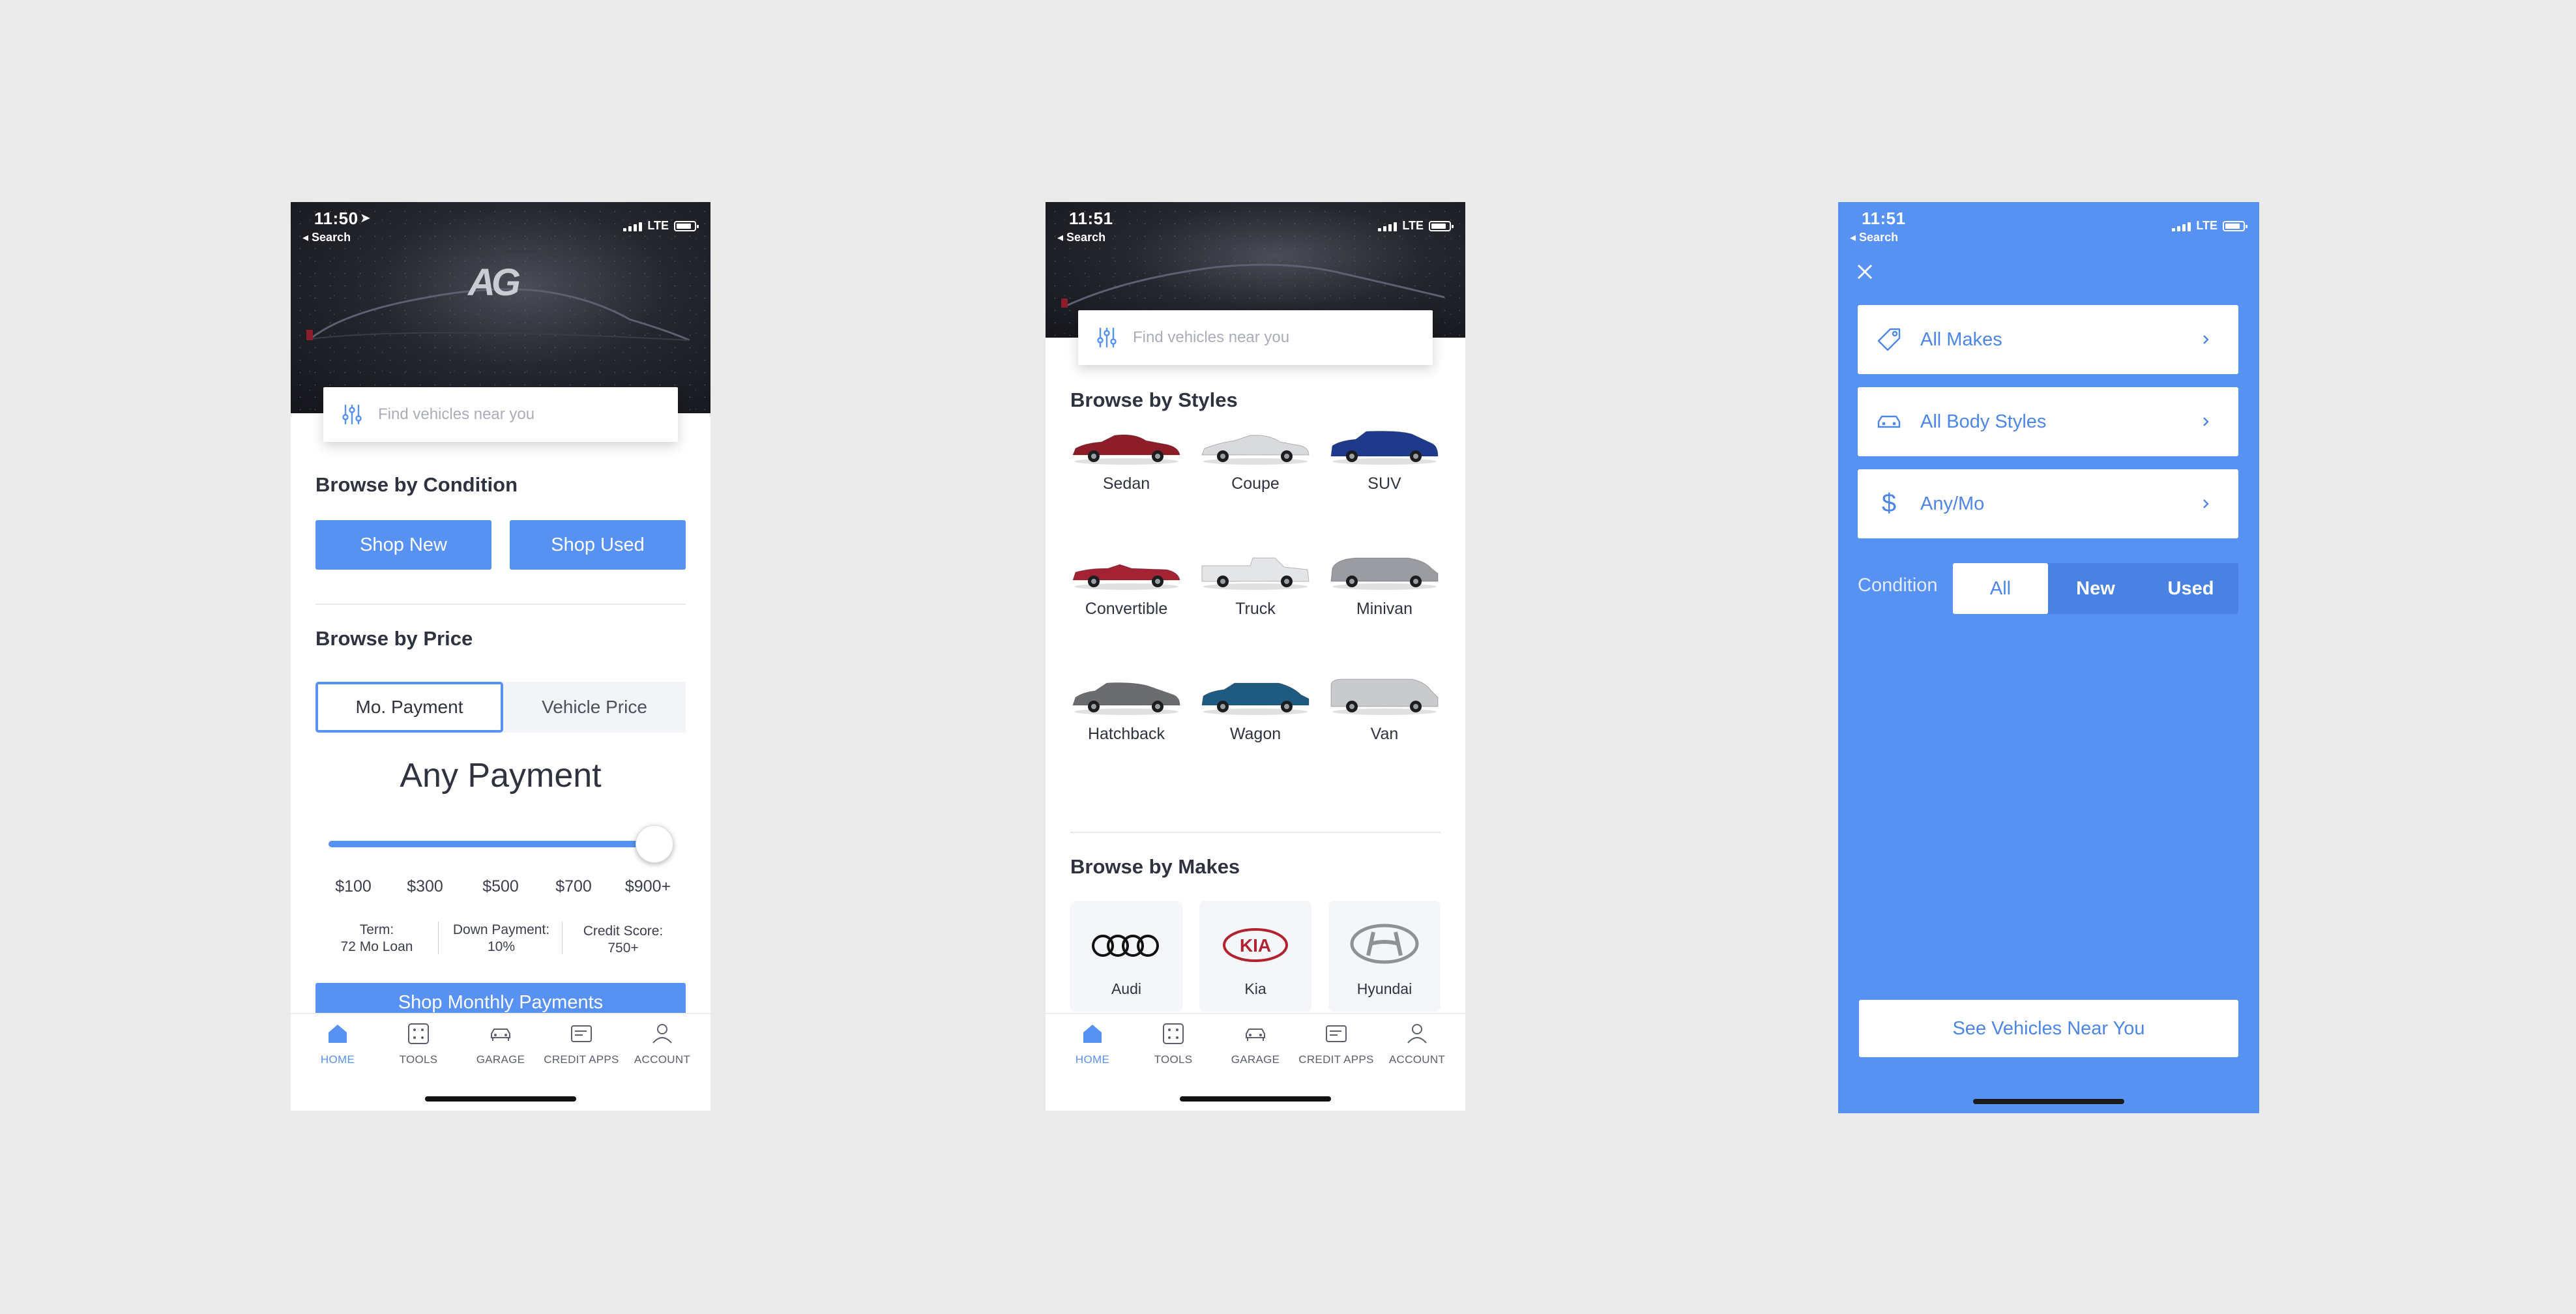 This screenshot has height=1314, width=2576. Describe the element at coordinates (1126, 988) in the screenshot. I see `make-label: Audi` at that location.